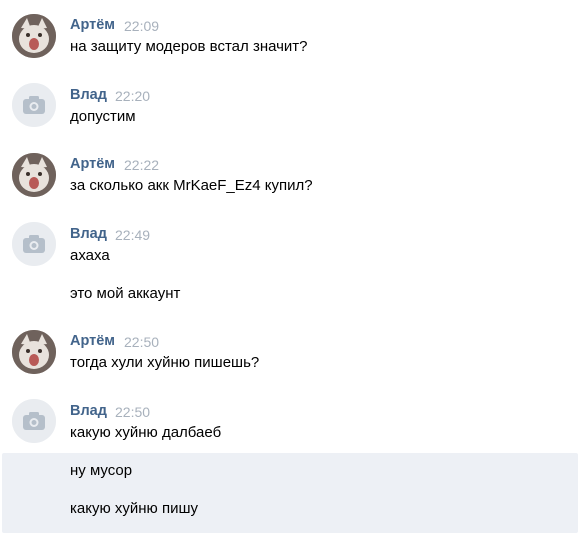 The width and height of the screenshot is (578, 540). What do you see at coordinates (101, 470) in the screenshot?
I see `message-text: ну мусор` at bounding box center [101, 470].